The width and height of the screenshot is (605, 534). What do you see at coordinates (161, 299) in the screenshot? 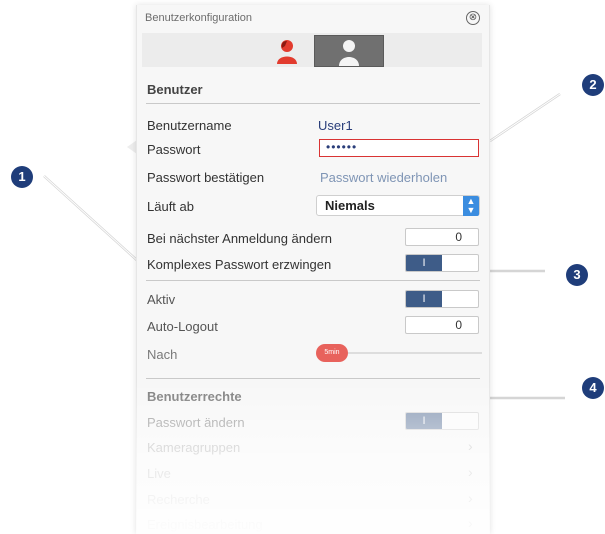
I see `active-label: Aktiv` at bounding box center [161, 299].